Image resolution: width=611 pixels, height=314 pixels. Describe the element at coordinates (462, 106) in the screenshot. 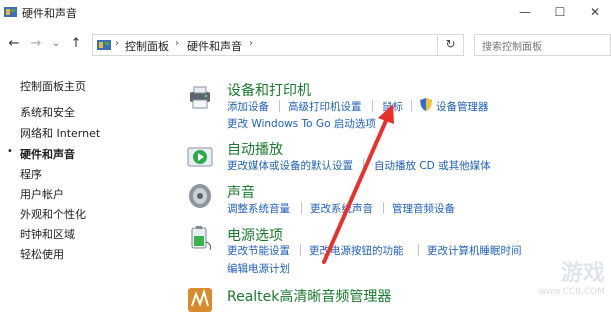

I see `device-manager-link: 设备管理器` at that location.